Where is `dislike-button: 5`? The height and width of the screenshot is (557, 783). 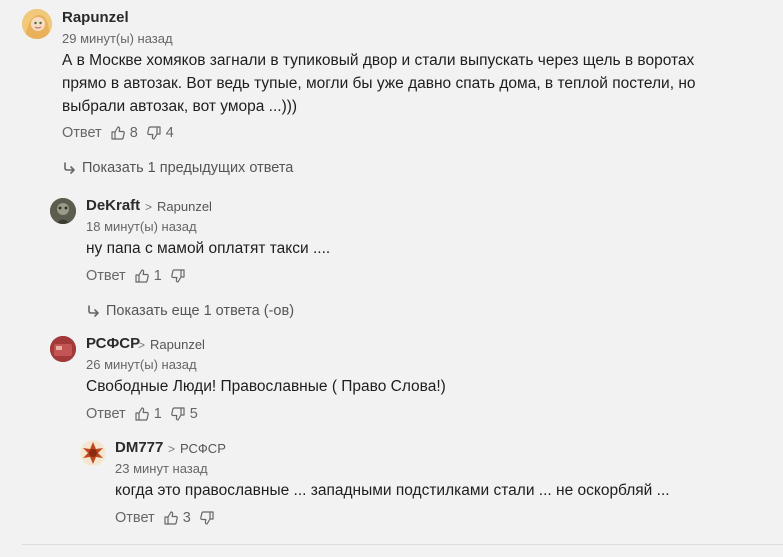
dislike-button: 5 is located at coordinates (185, 414).